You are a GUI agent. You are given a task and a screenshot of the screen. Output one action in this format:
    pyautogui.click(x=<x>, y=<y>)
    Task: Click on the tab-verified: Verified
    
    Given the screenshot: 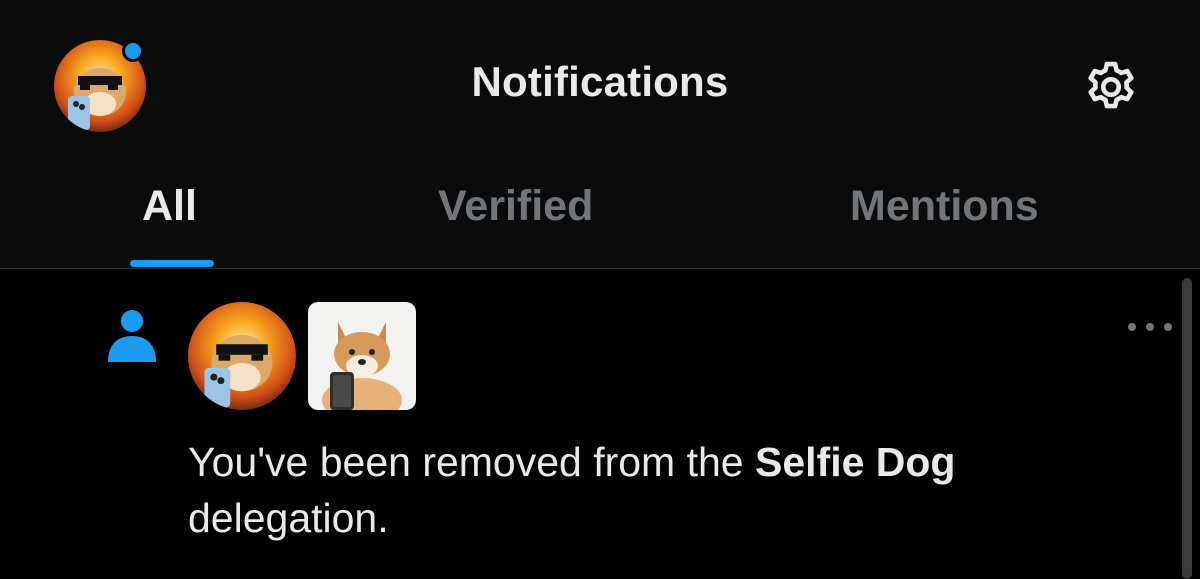 What is the action you would take?
    pyautogui.click(x=515, y=206)
    